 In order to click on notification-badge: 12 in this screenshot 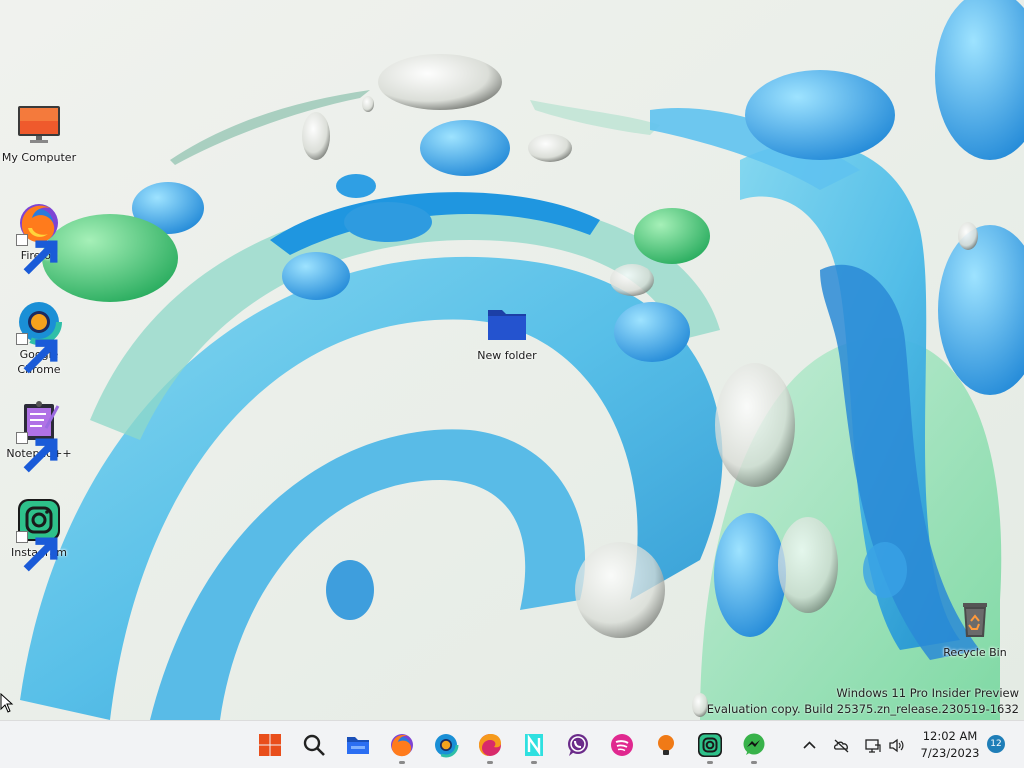, I will do `click(996, 744)`.